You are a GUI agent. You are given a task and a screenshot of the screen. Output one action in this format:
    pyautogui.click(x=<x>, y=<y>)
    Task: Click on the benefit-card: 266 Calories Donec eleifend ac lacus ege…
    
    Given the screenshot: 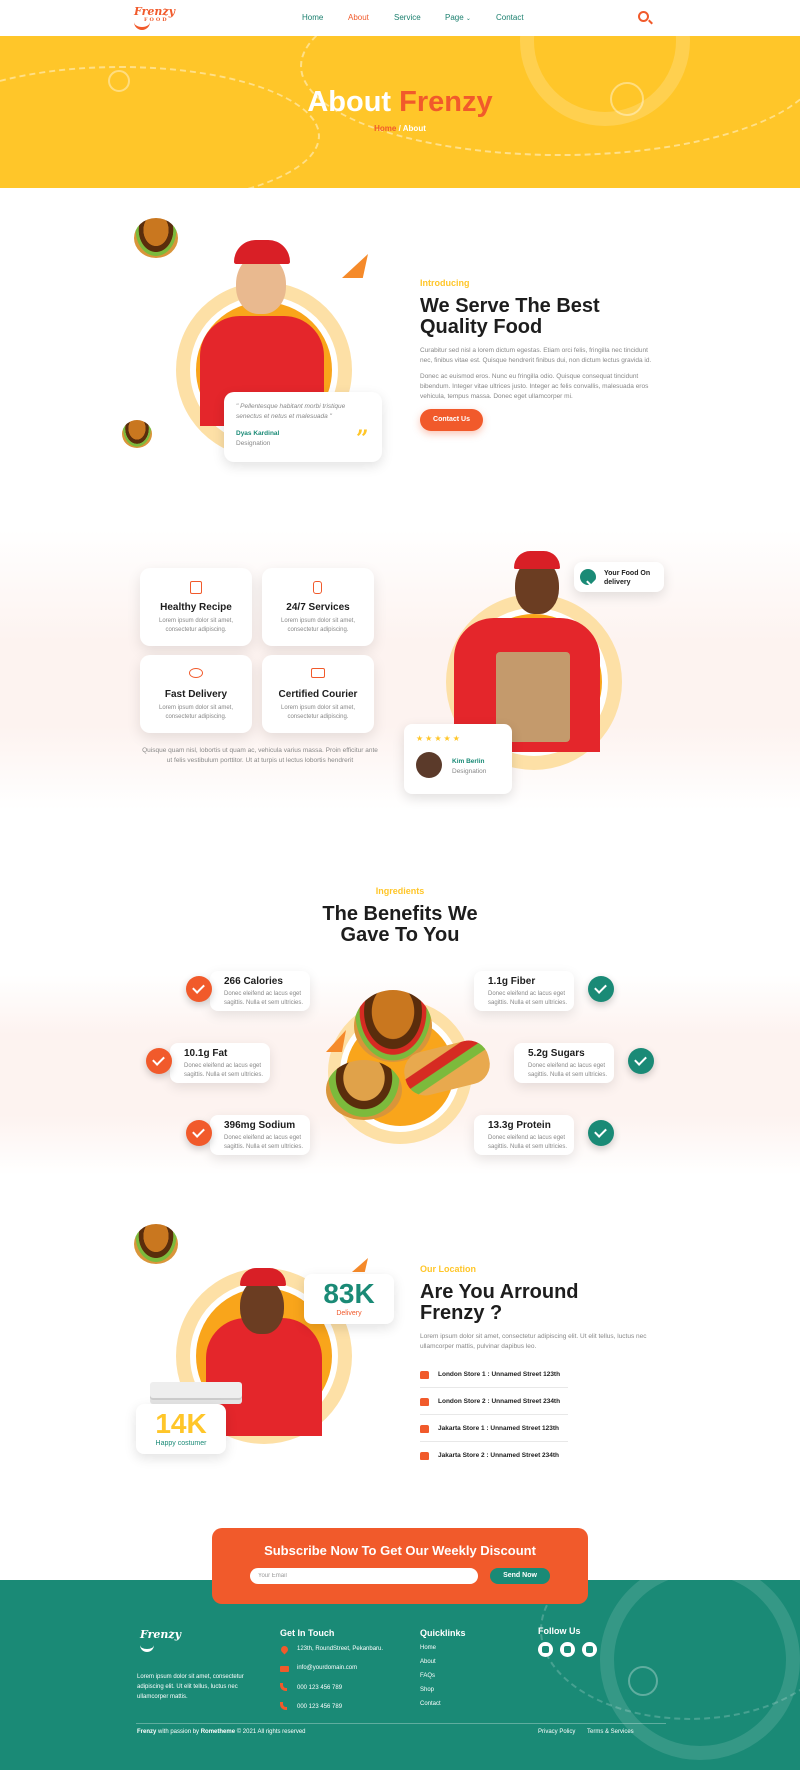 What is the action you would take?
    pyautogui.click(x=260, y=991)
    